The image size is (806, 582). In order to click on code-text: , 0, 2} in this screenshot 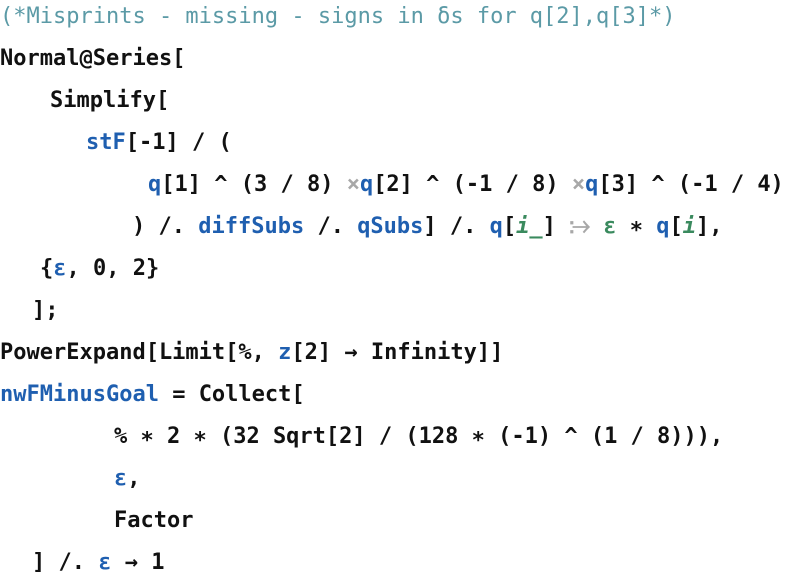, I will do `click(113, 268)`.